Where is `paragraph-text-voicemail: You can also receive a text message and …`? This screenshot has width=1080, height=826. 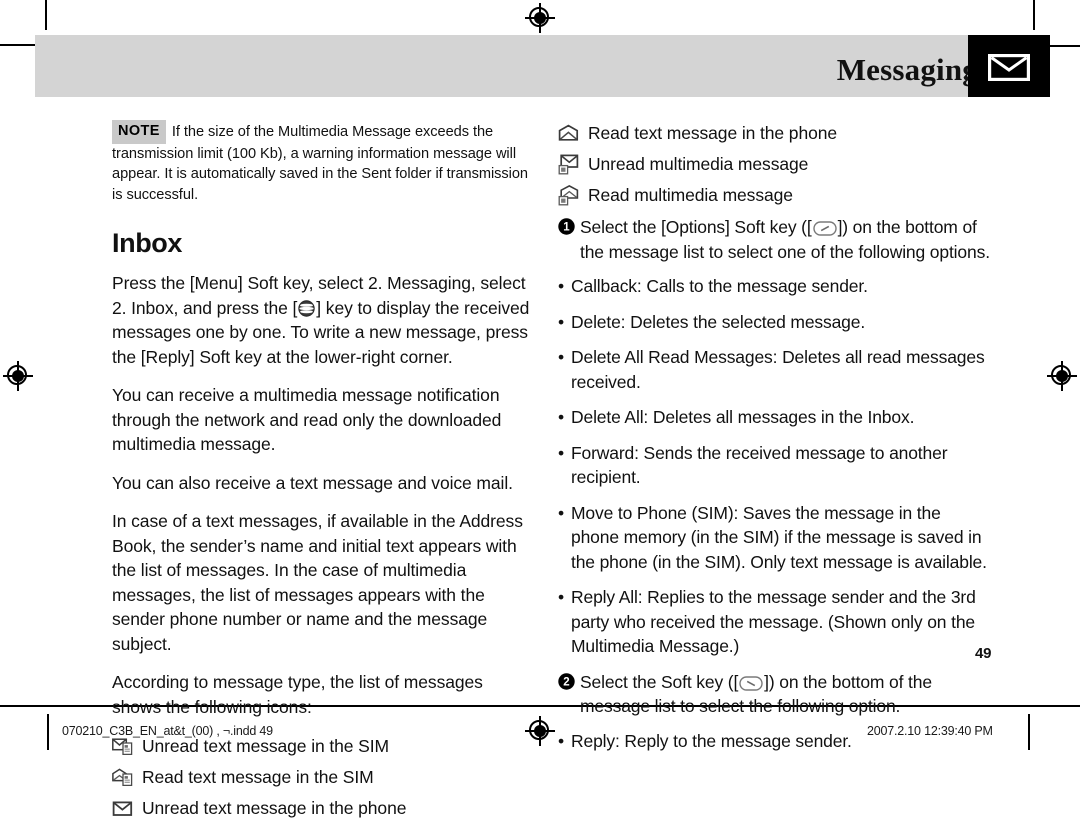 paragraph-text-voicemail: You can also receive a text message and … is located at coordinates (312, 482).